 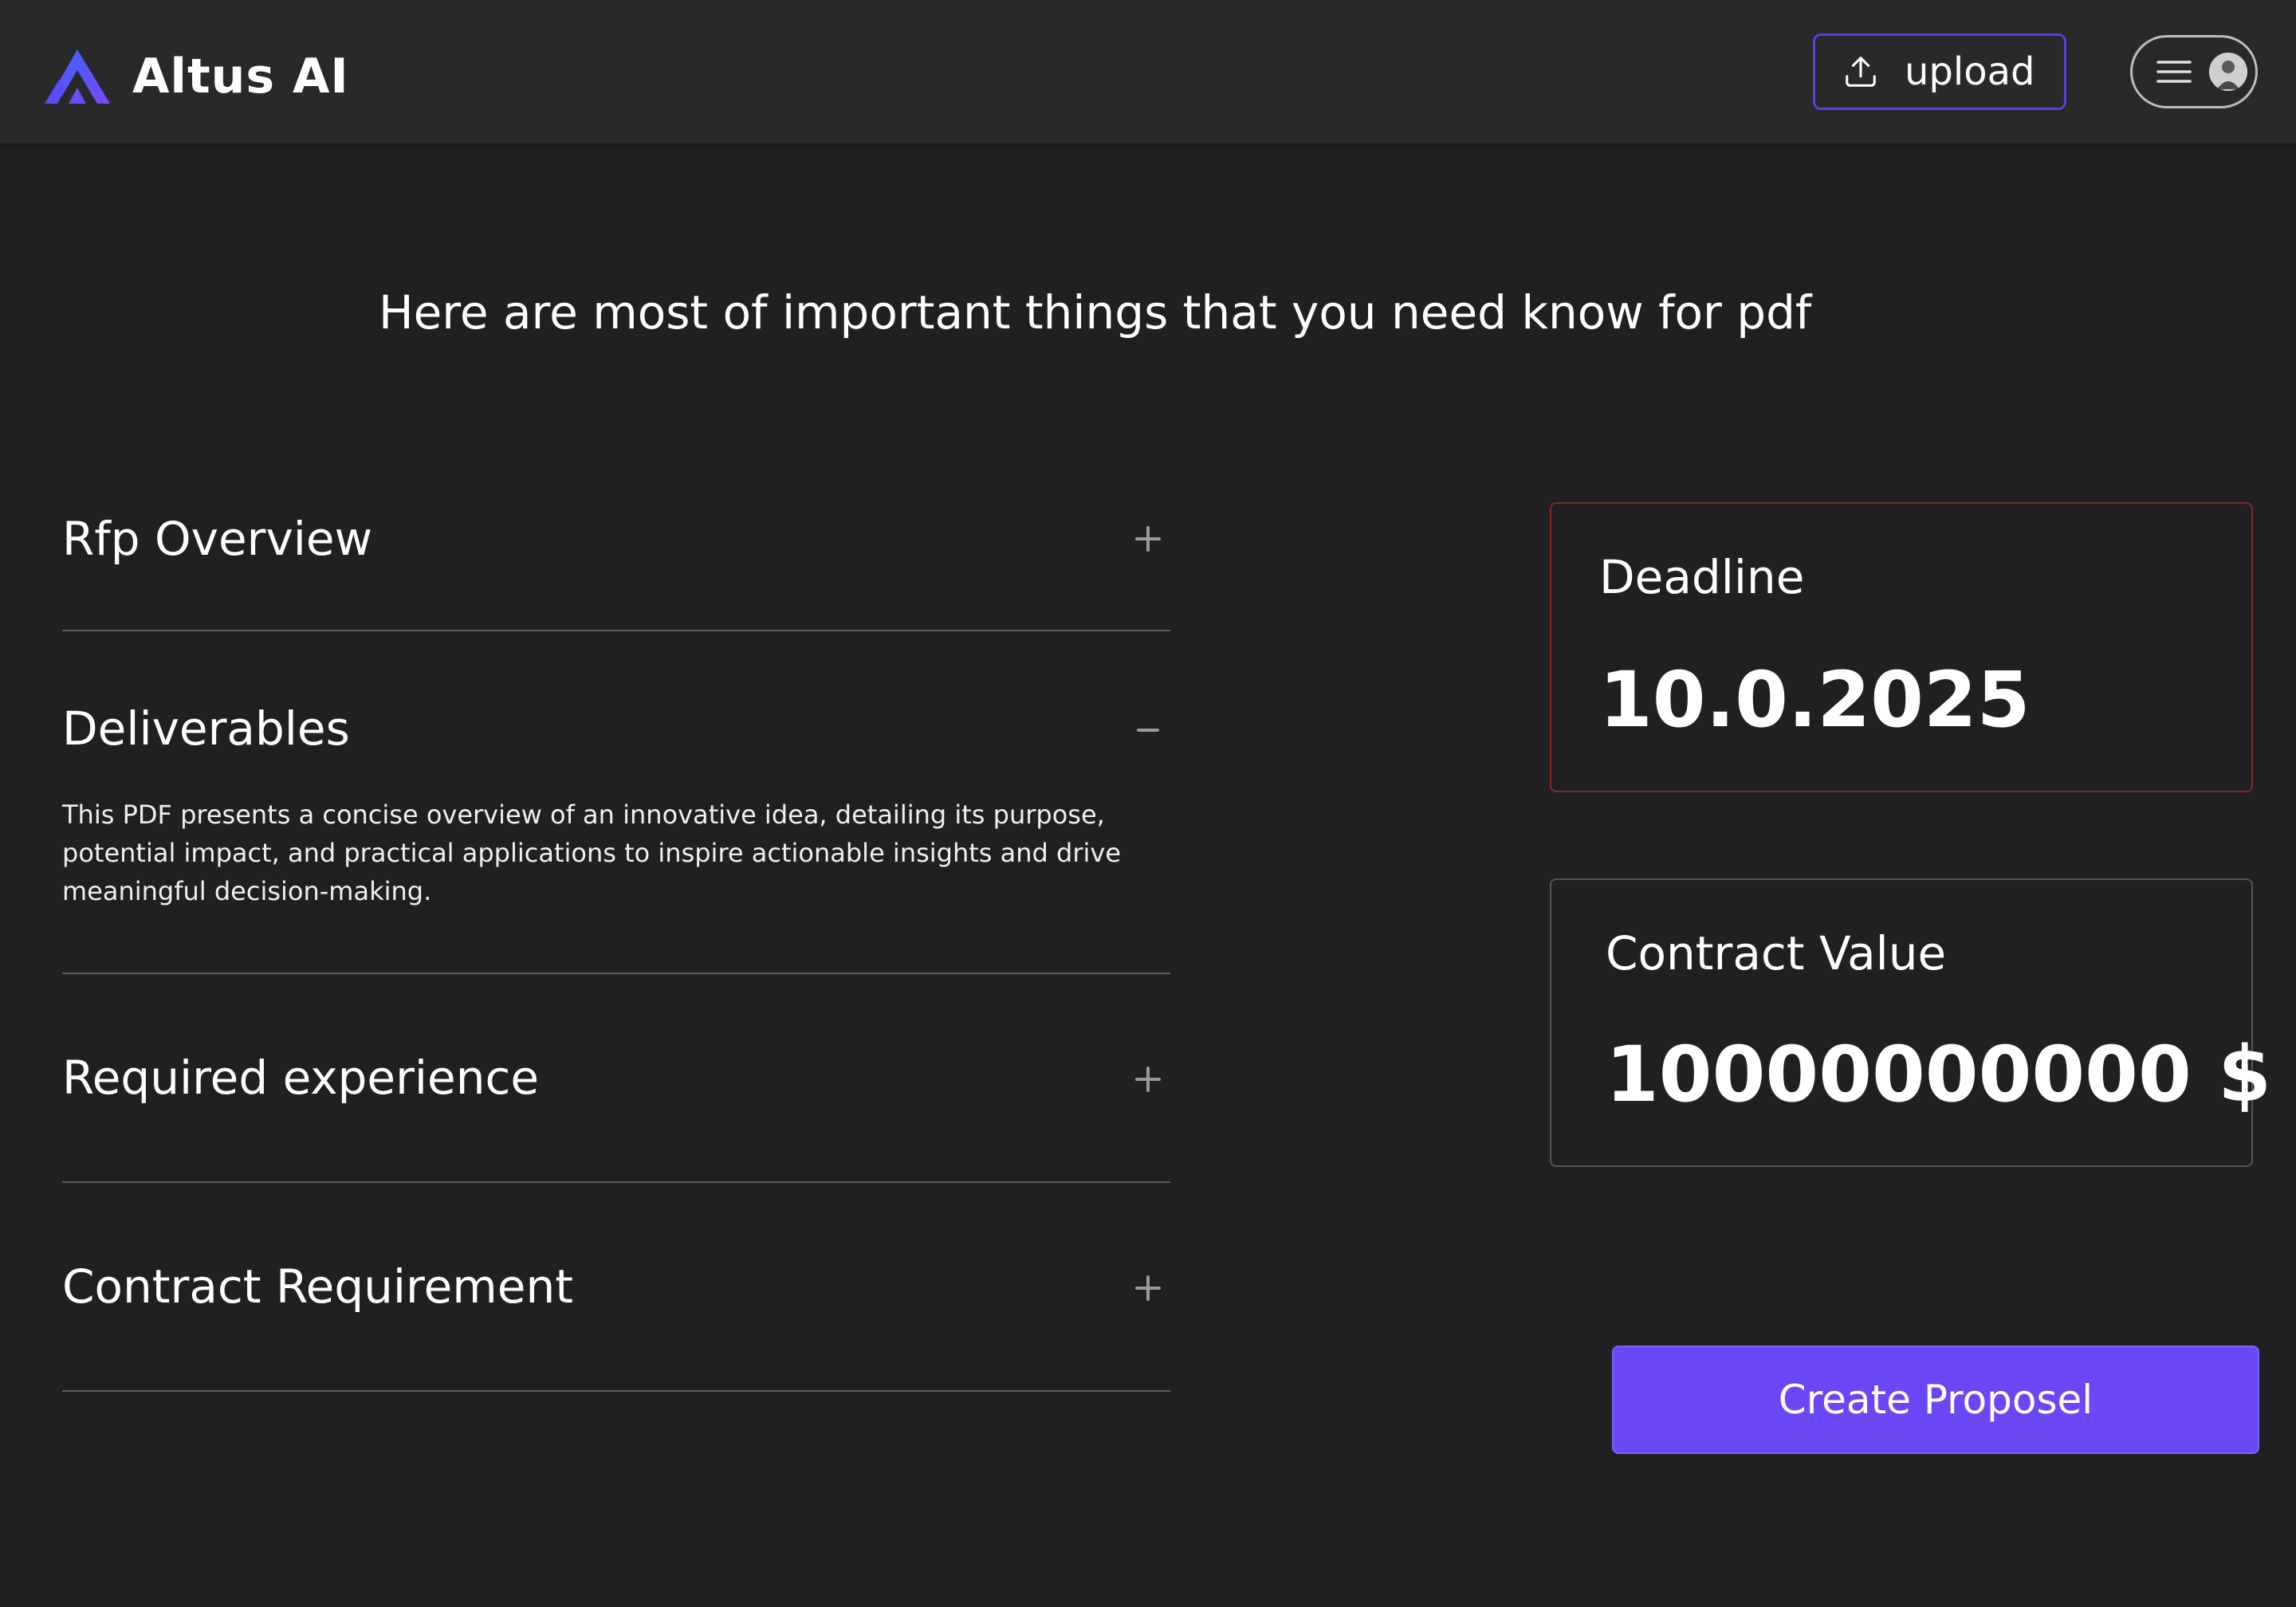 What do you see at coordinates (217, 539) in the screenshot?
I see `accordion-title: Rfp Overview` at bounding box center [217, 539].